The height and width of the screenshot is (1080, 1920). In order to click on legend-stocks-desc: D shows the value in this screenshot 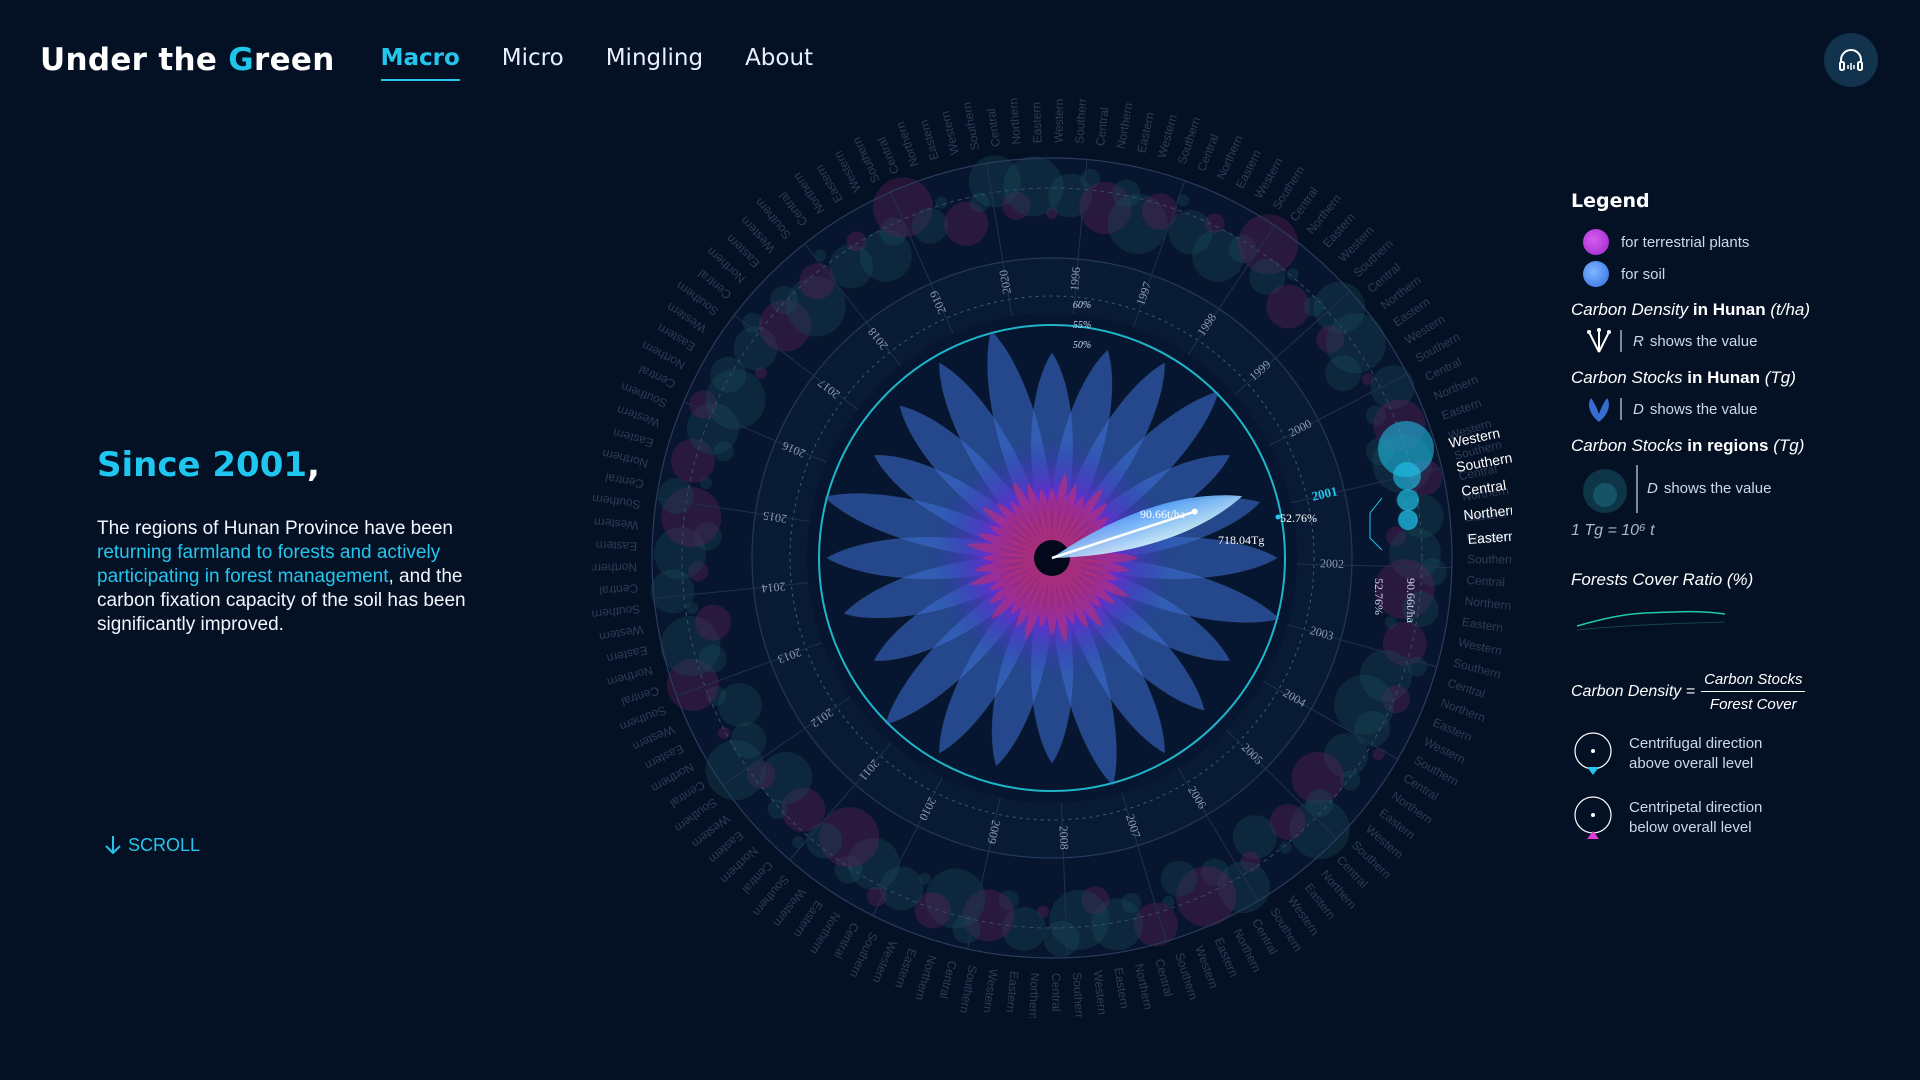, I will do `click(1726, 409)`.